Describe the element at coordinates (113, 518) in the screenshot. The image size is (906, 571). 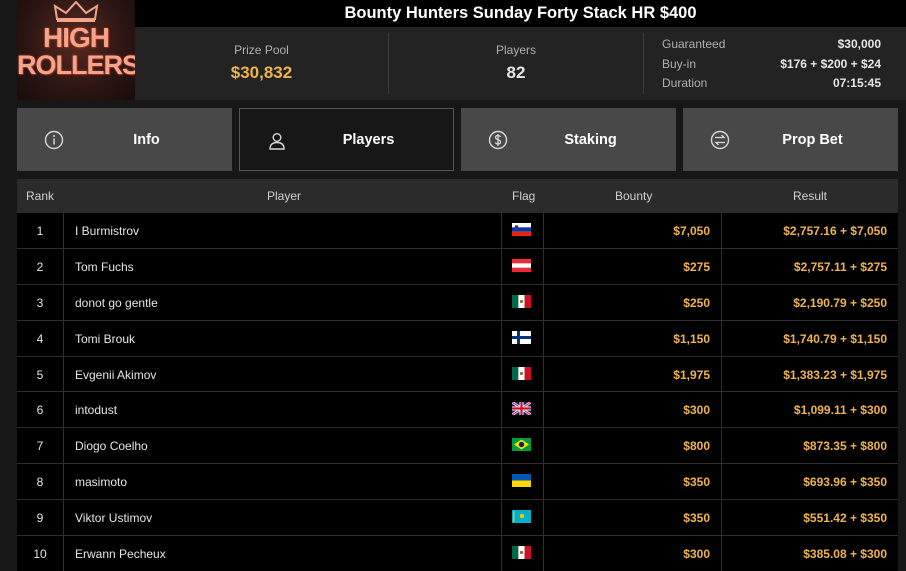
I see `player-name-cell: Viktor Ustimov` at that location.